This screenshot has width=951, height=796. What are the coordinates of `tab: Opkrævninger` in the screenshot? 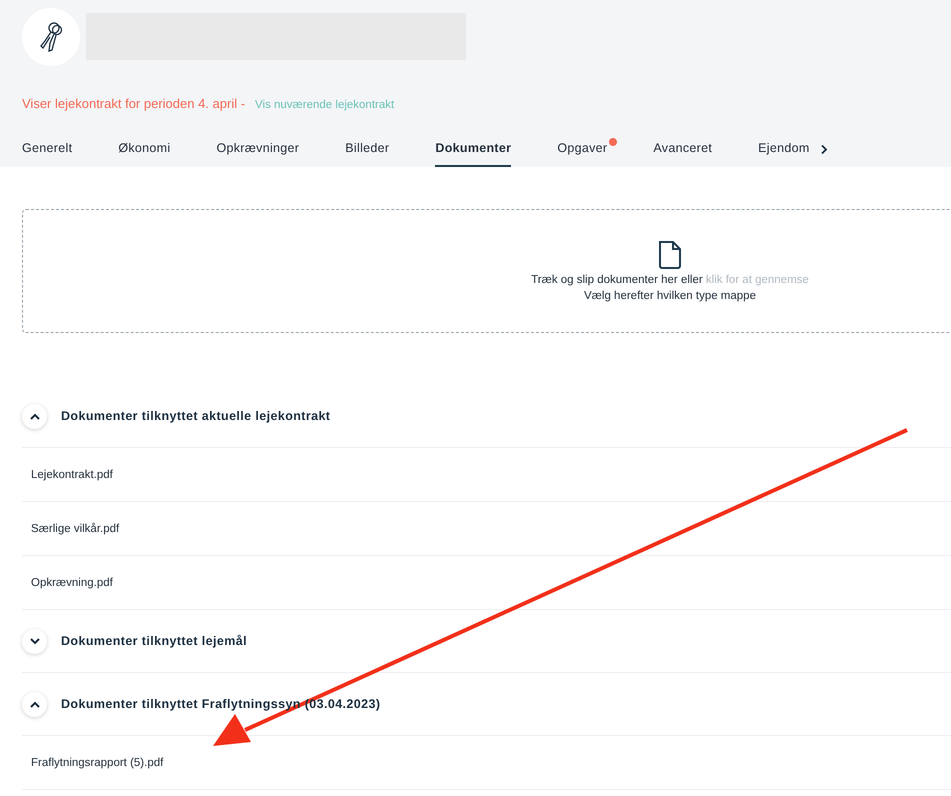 It's located at (258, 151).